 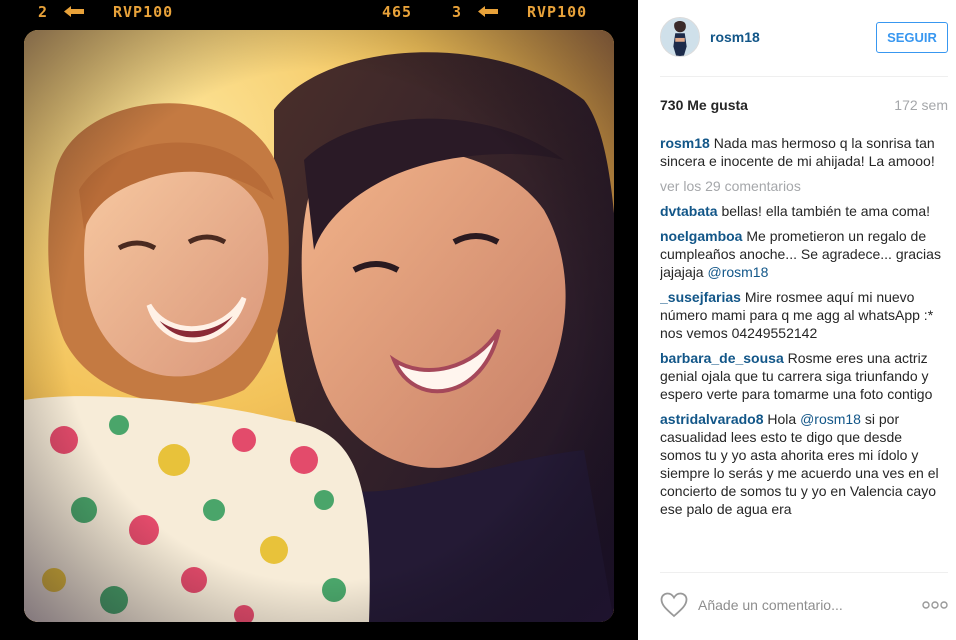 What do you see at coordinates (804, 105) in the screenshot?
I see `post-stats: 730 Me gusta 172 sem` at bounding box center [804, 105].